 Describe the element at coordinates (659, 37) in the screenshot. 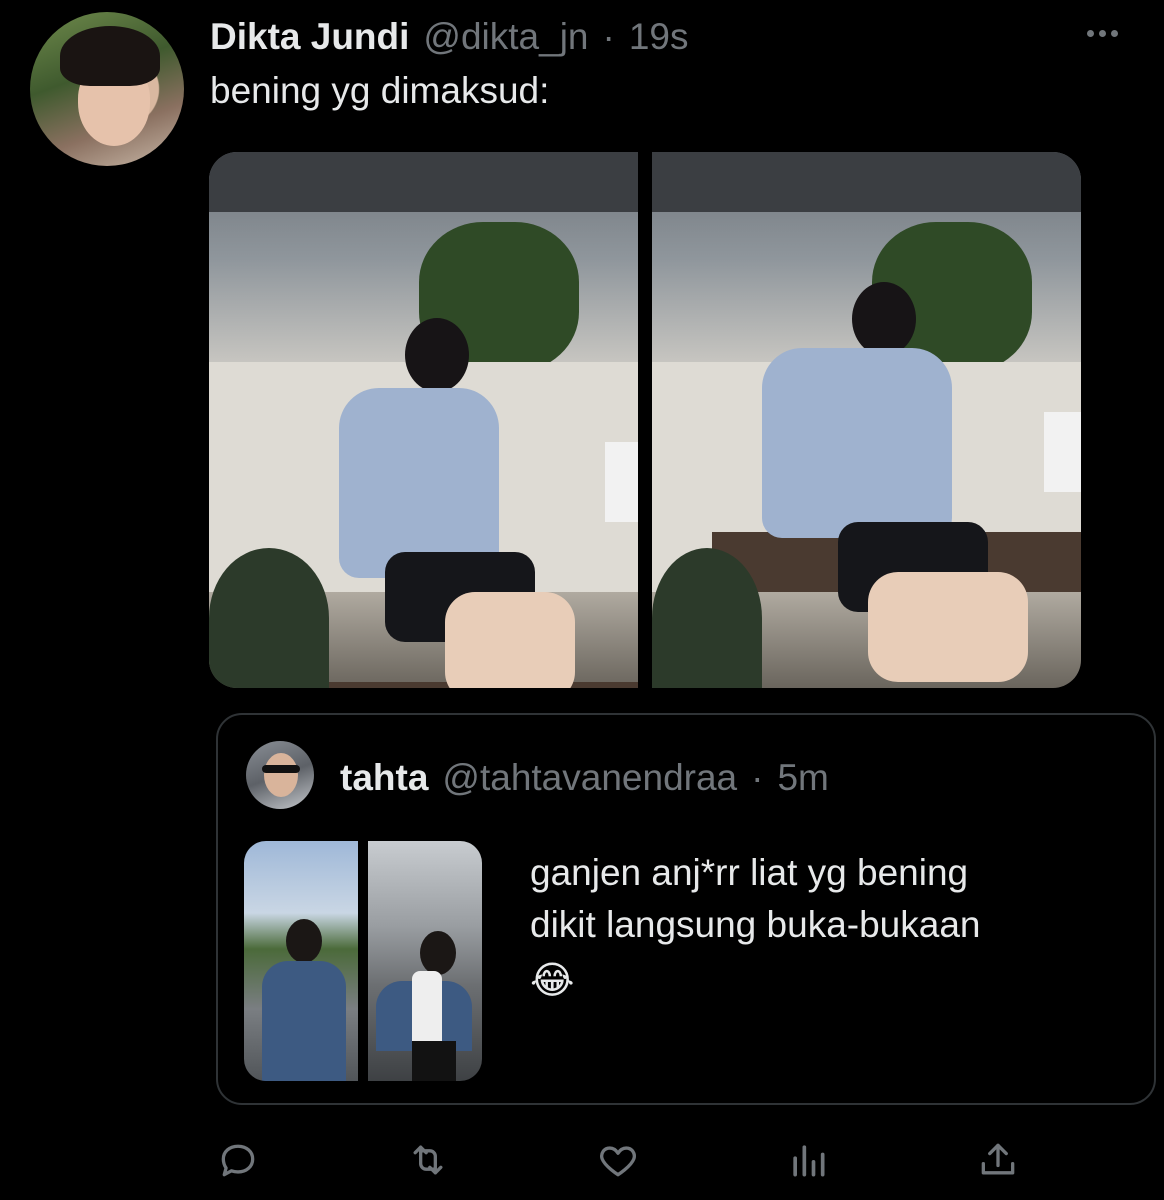

I see `tweet-timestamp: 19s` at that location.